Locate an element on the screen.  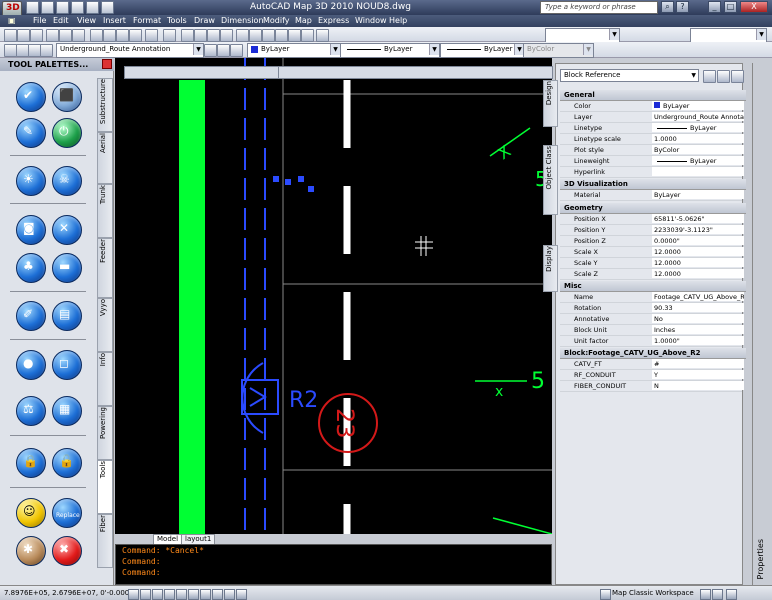
prop-row-linetype-scale: Linetype scale 1.0000 is located at coordinates (652, 139).